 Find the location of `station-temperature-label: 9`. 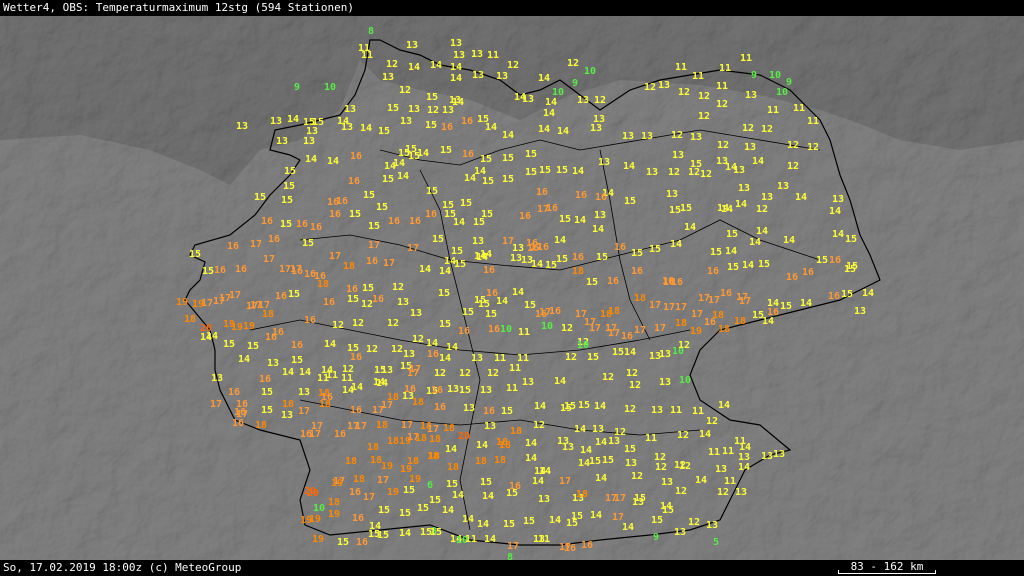

station-temperature-label: 9 is located at coordinates (297, 87).